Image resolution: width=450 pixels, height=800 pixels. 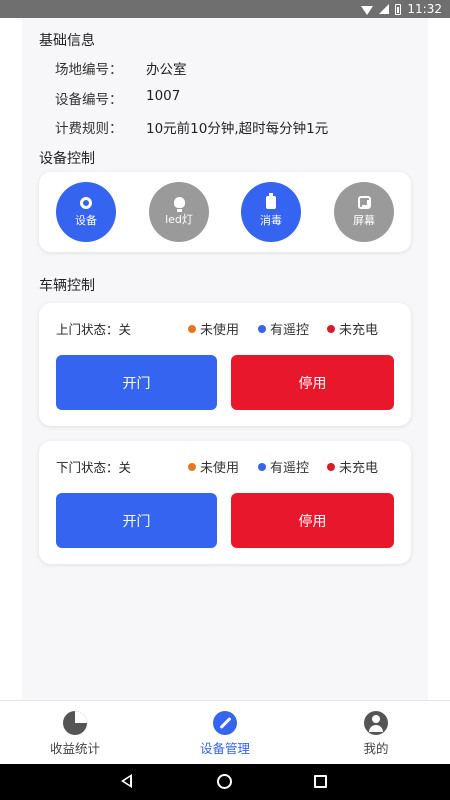 I want to click on screen-icon, so click(x=364, y=202).